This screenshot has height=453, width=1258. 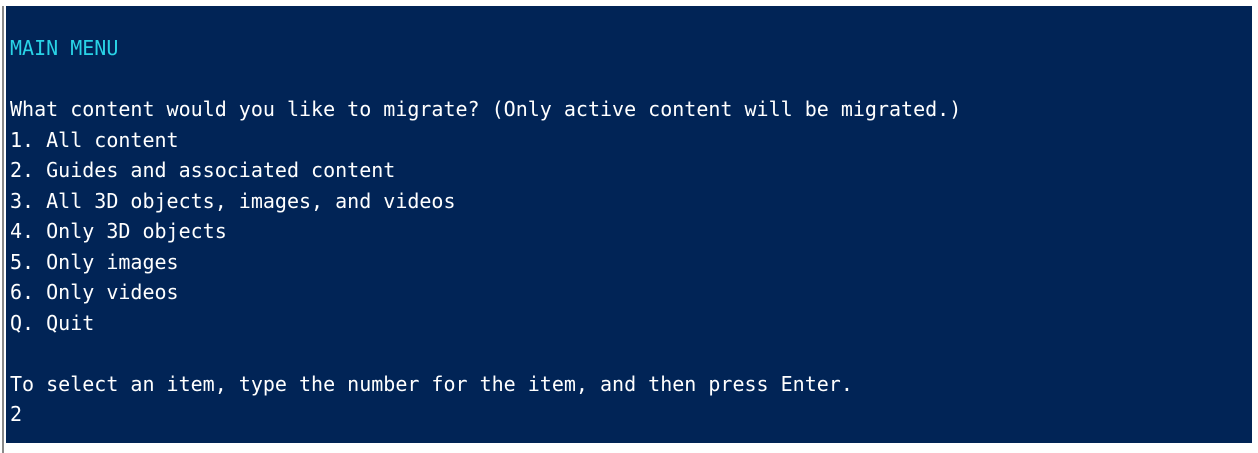 What do you see at coordinates (64, 48) in the screenshot?
I see `menu-title: MAIN MENU` at bounding box center [64, 48].